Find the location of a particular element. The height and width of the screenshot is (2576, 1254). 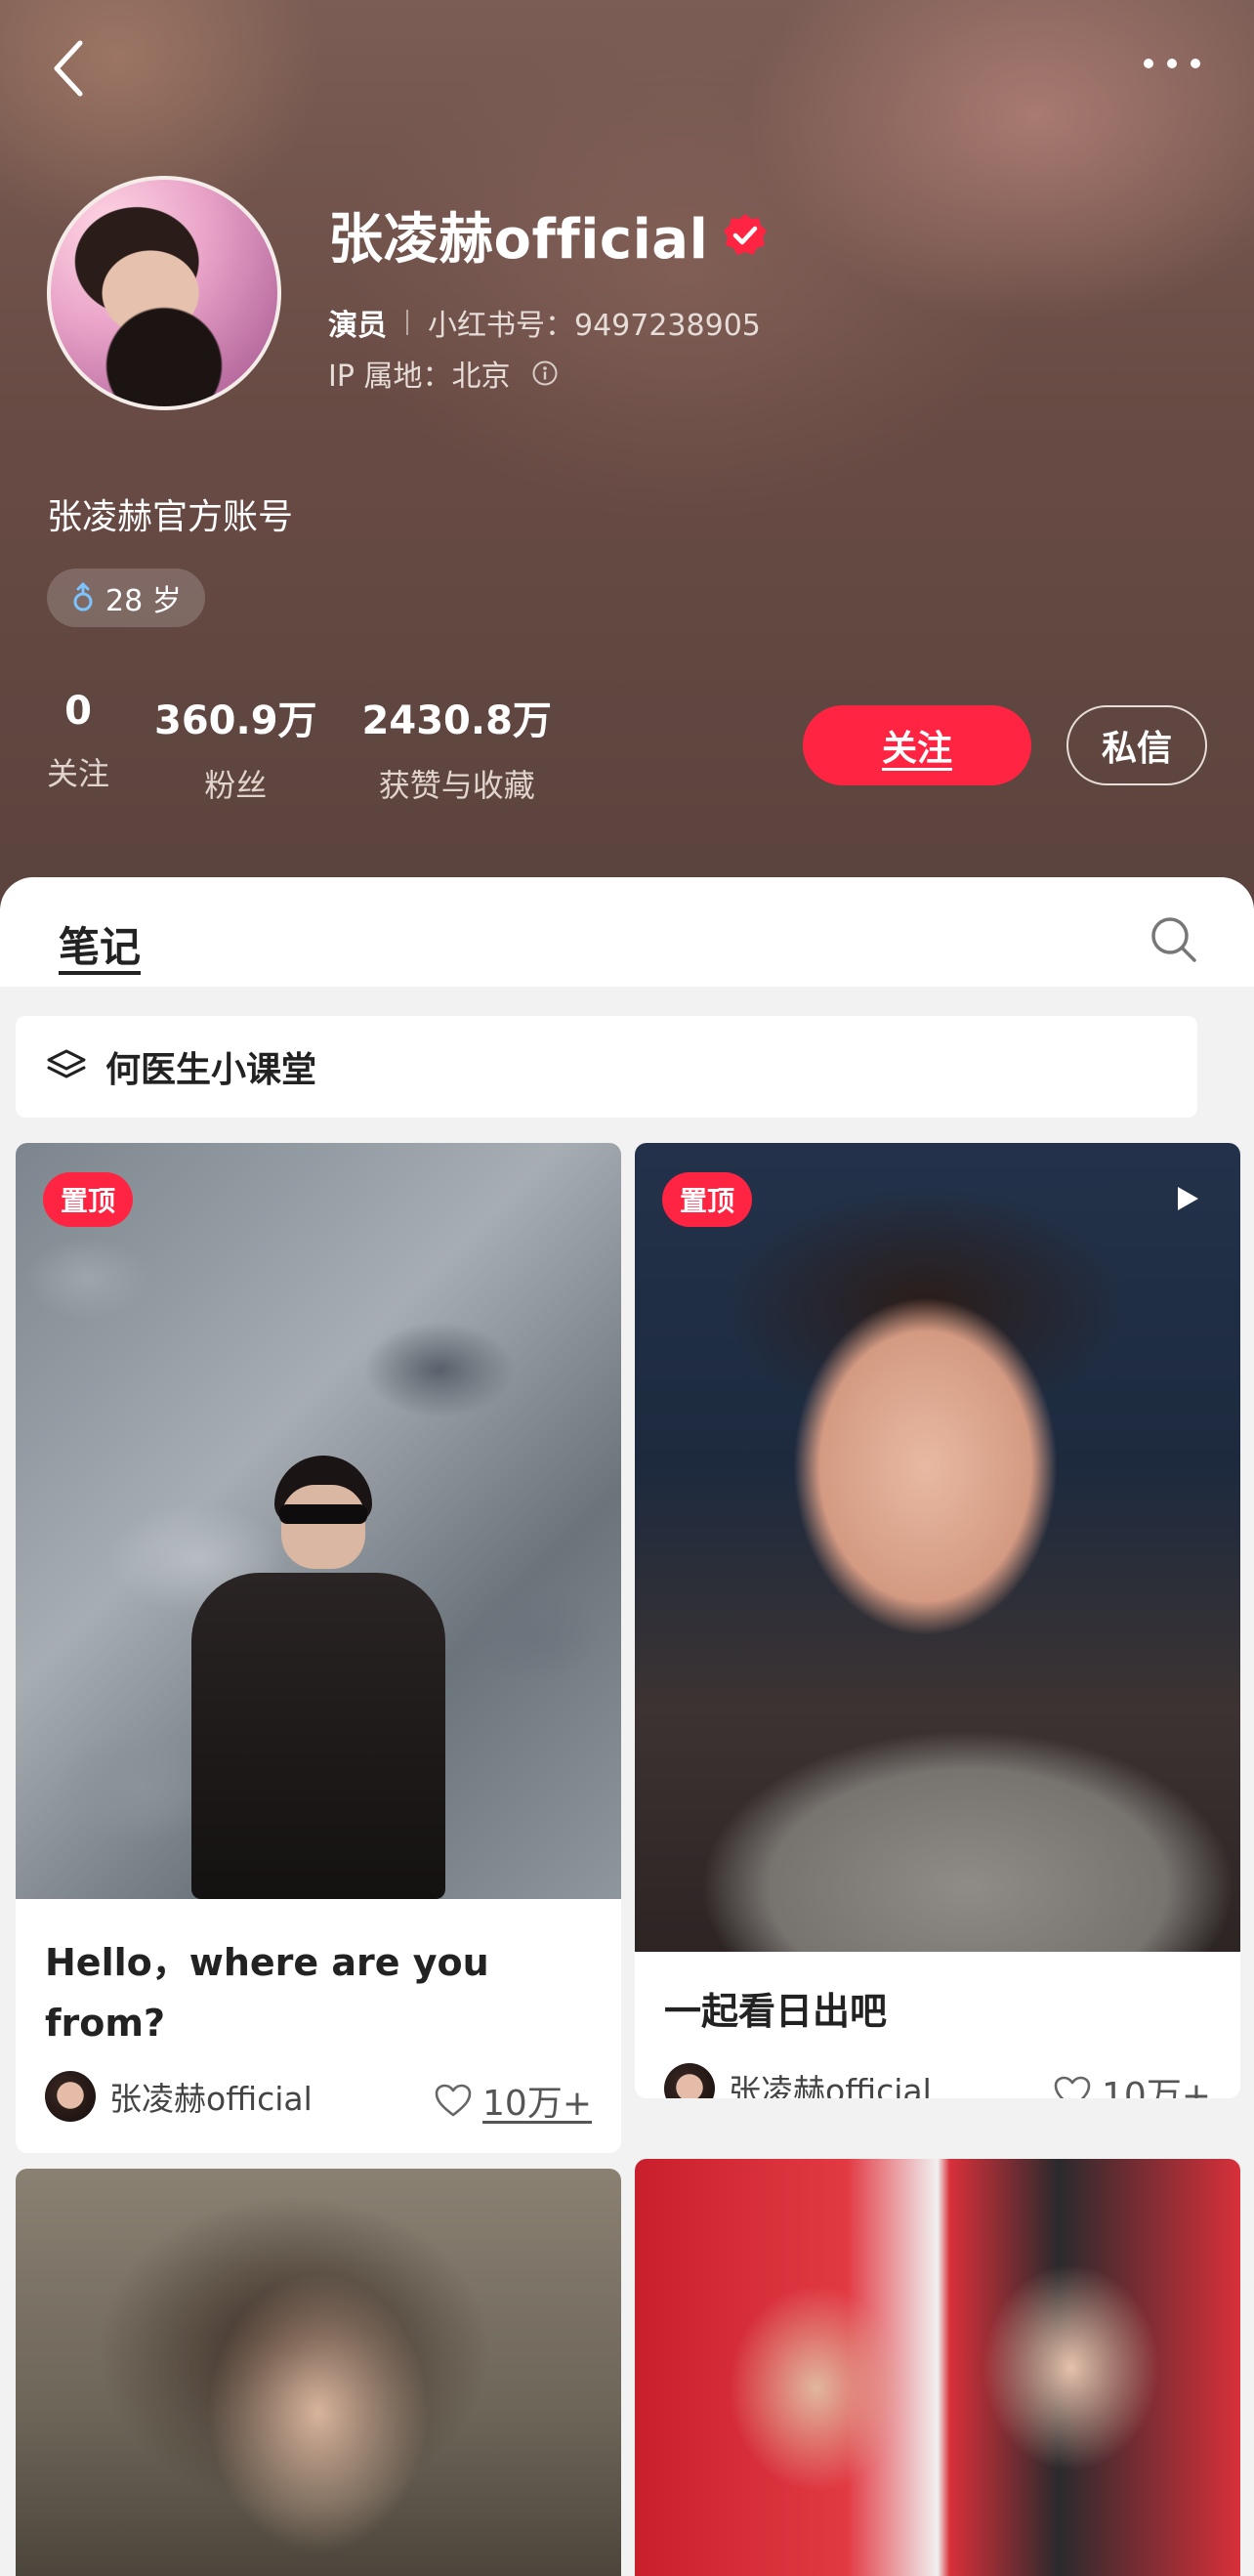

name-row: 张凌赫official is located at coordinates (548, 234).